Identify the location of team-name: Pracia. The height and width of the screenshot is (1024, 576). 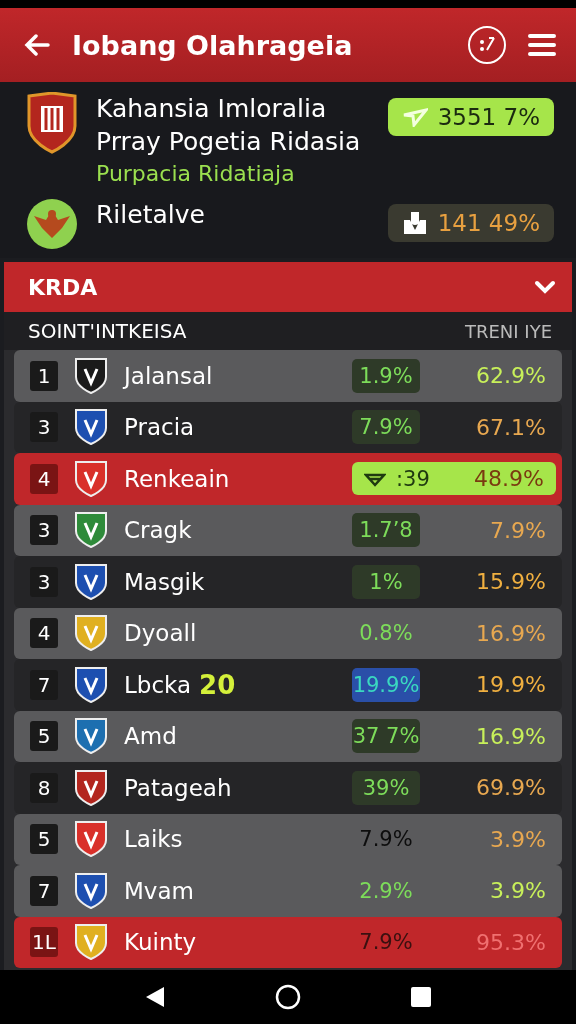
(159, 427).